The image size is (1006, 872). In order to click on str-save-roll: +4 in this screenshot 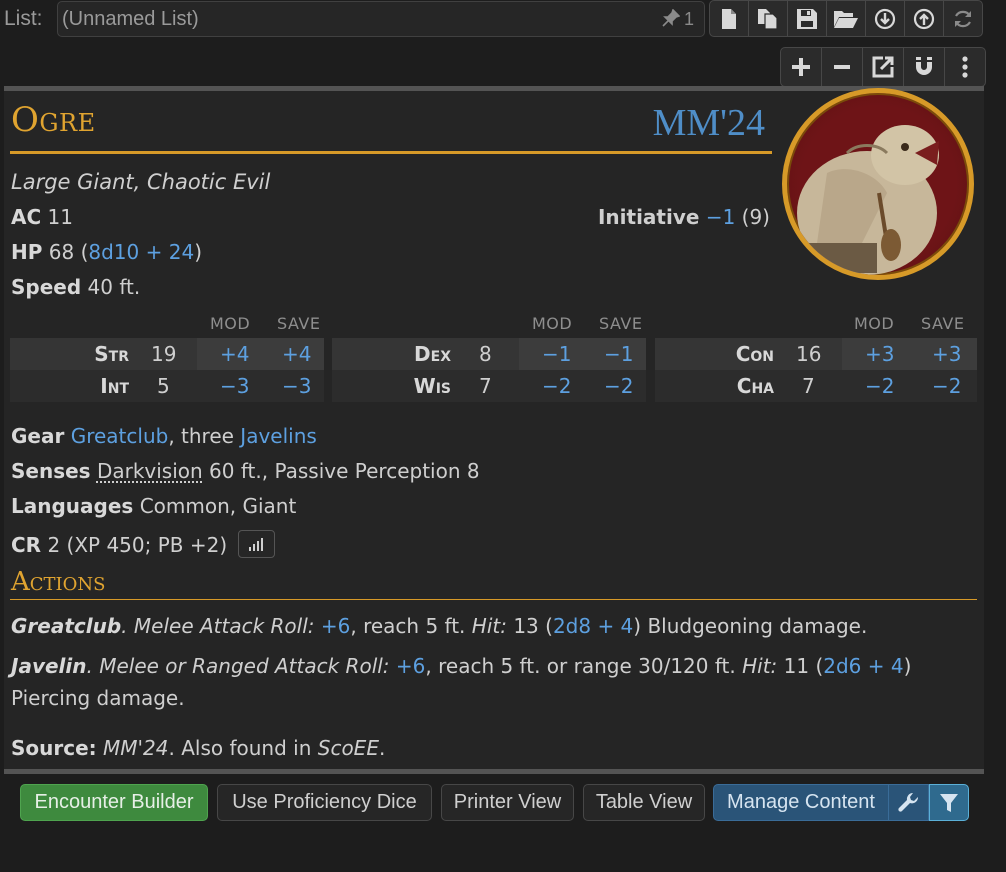, I will do `click(296, 354)`.